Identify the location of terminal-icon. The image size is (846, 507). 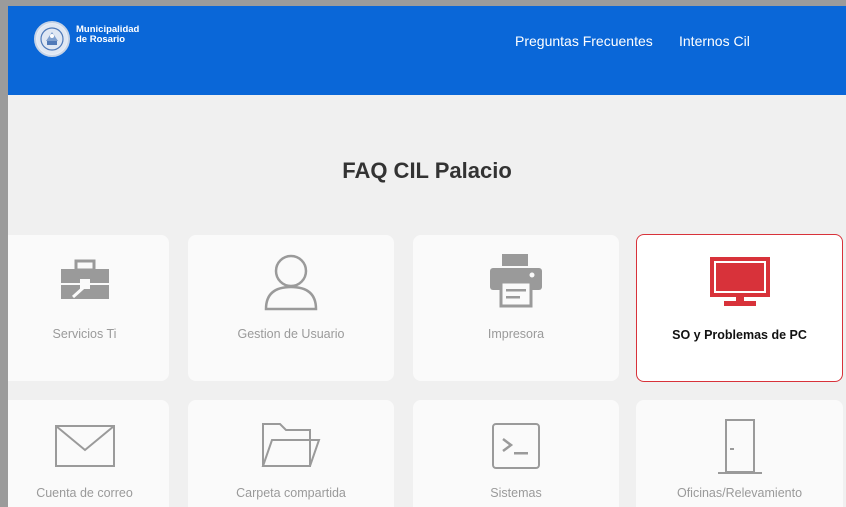
(516, 448).